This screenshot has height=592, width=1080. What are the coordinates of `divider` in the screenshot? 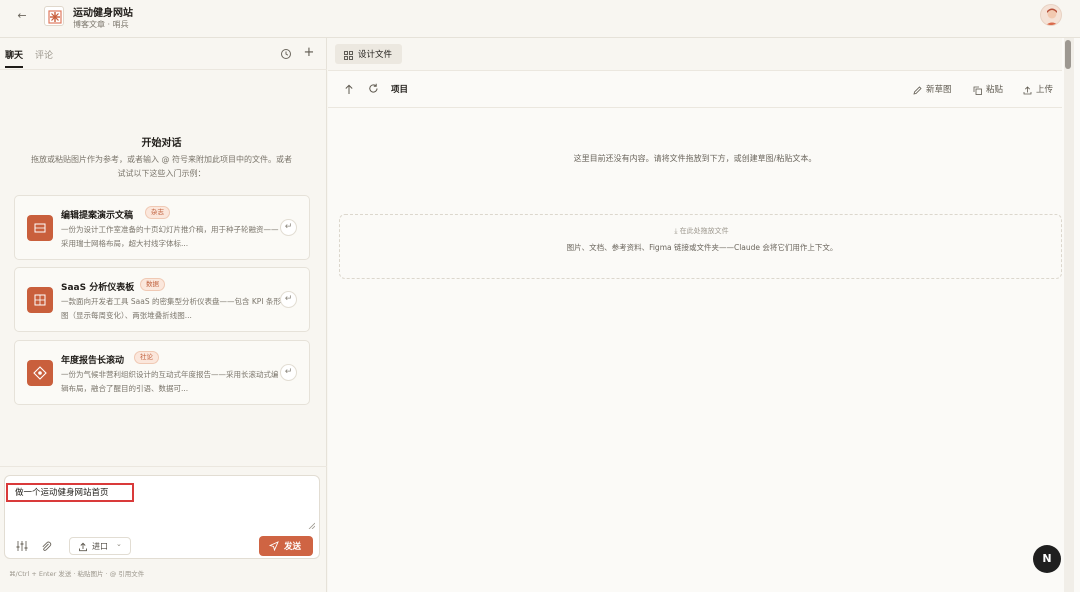 It's located at (163, 466).